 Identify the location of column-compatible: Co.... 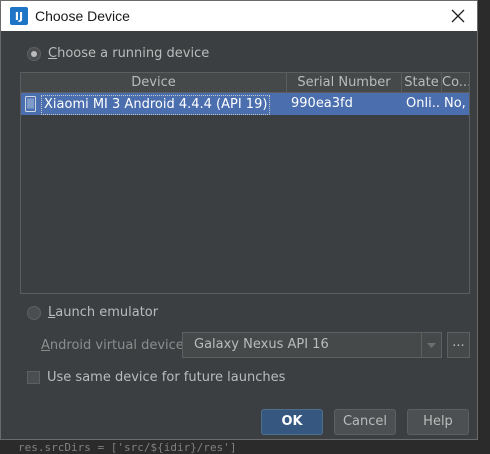
(455, 82).